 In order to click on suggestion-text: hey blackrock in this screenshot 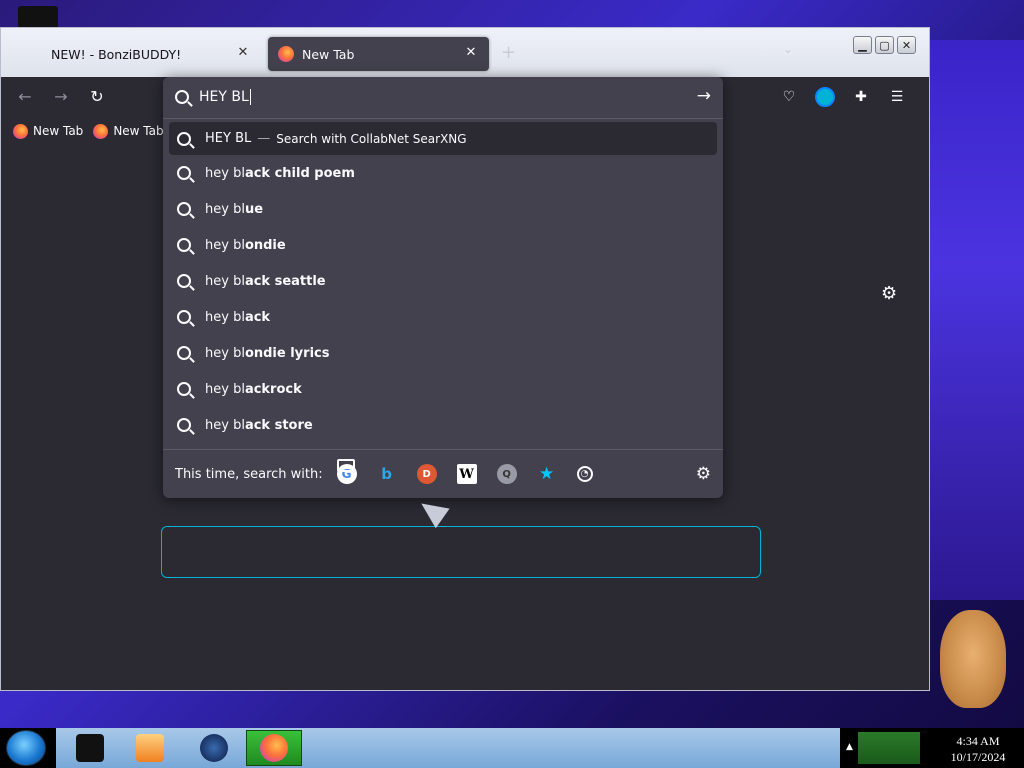, I will do `click(253, 389)`.